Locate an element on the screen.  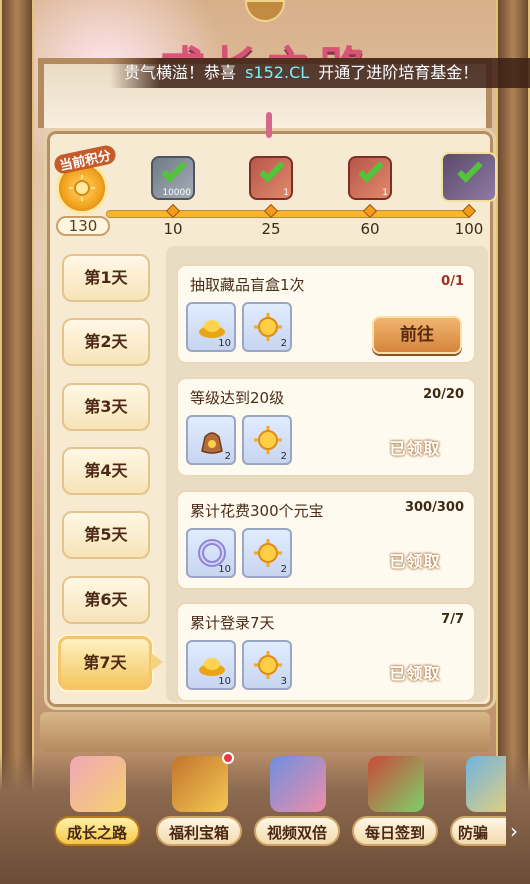
nav-daily-checkin: 每日签到 is located at coordinates (395, 802).